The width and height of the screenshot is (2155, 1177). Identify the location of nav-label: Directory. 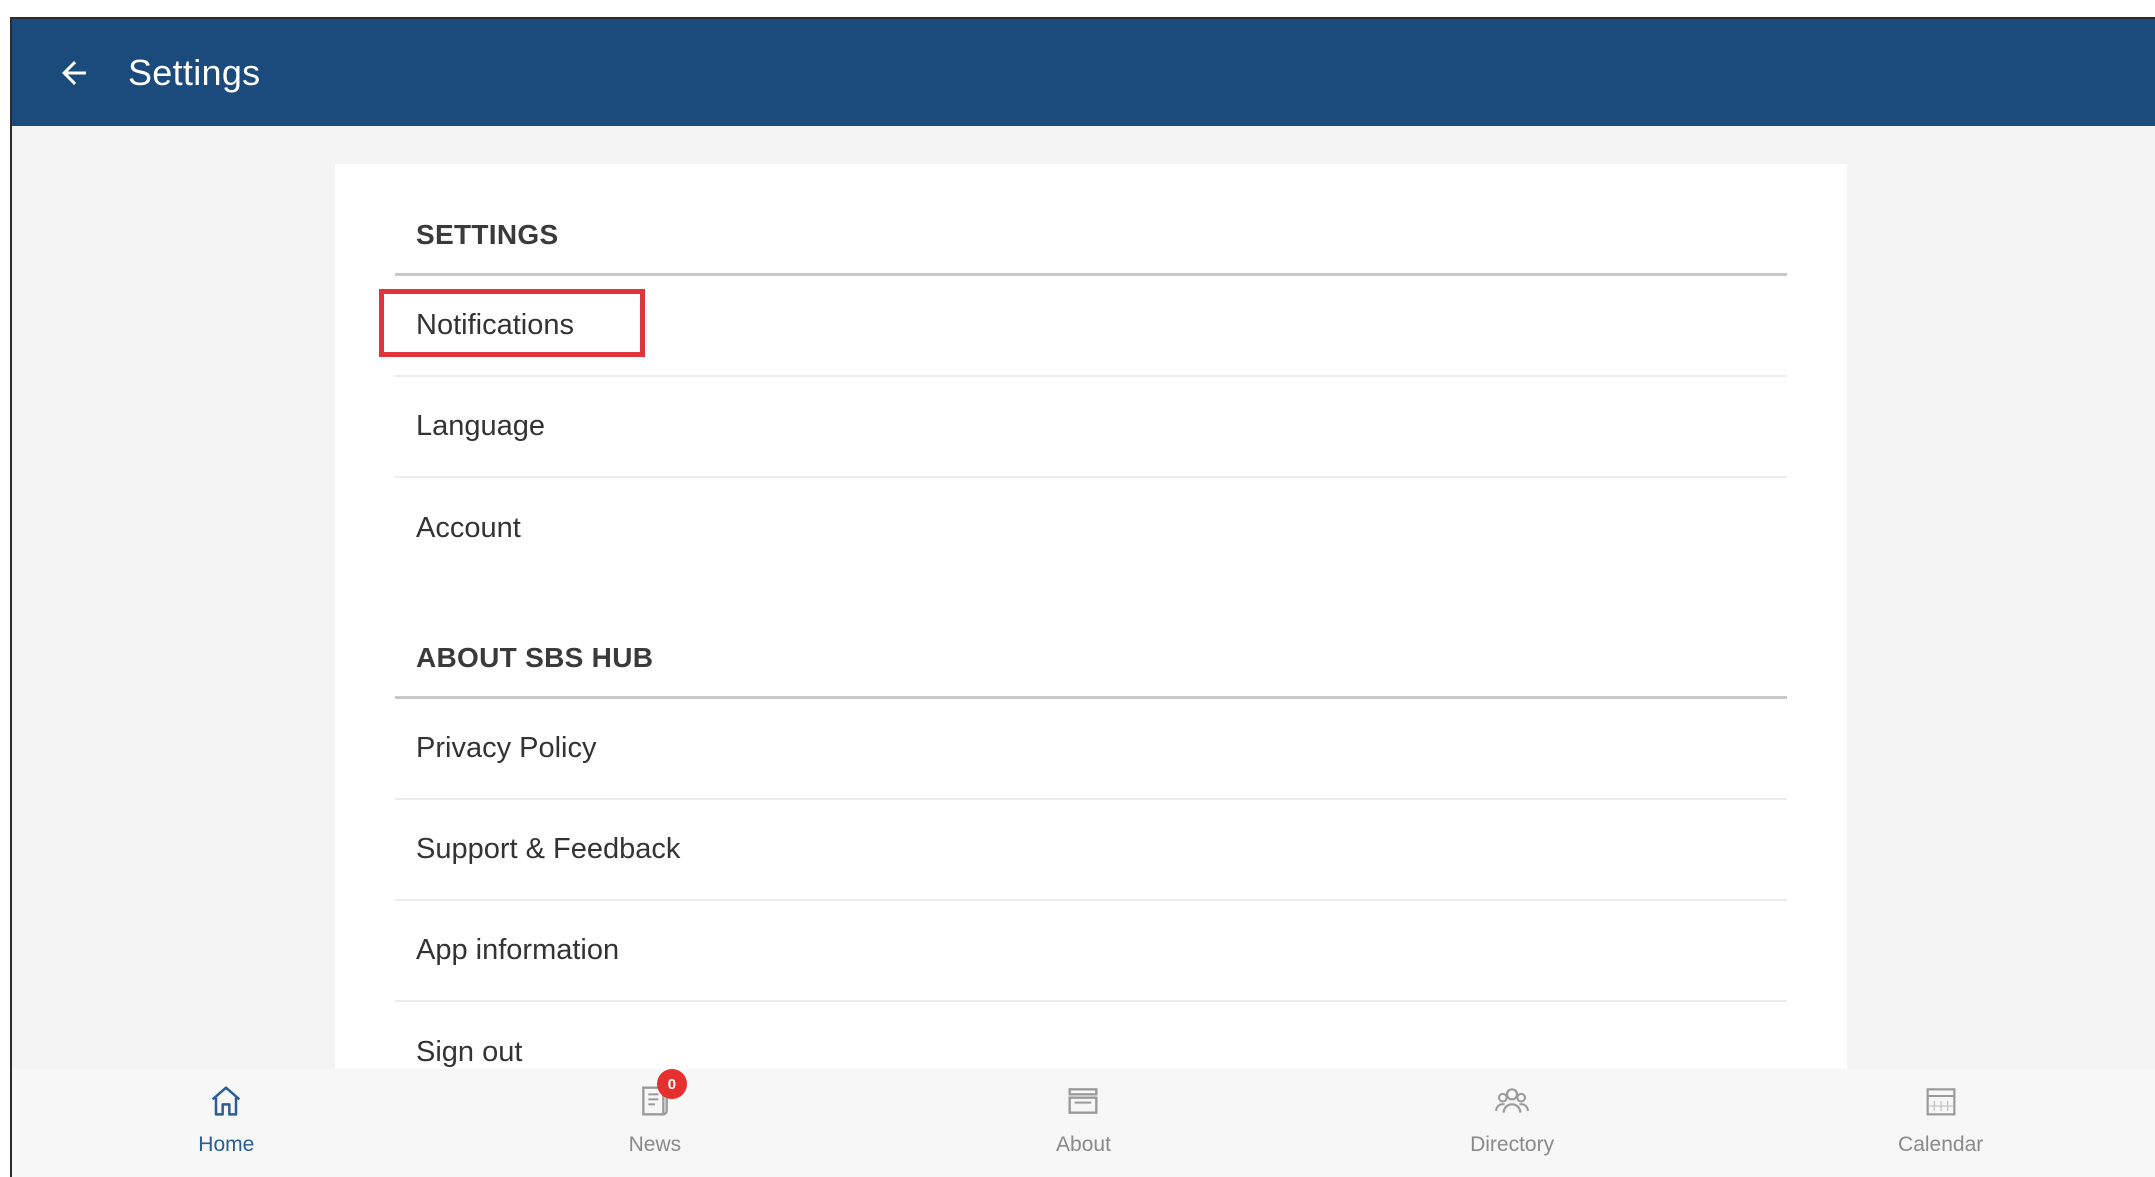
(1512, 1144).